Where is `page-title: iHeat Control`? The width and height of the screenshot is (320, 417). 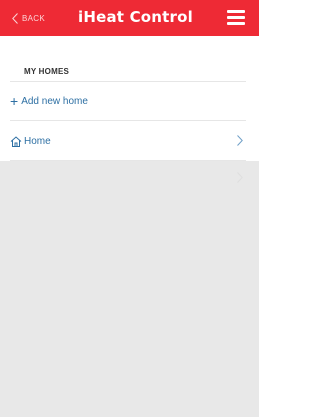
page-title: iHeat Control is located at coordinates (135, 17).